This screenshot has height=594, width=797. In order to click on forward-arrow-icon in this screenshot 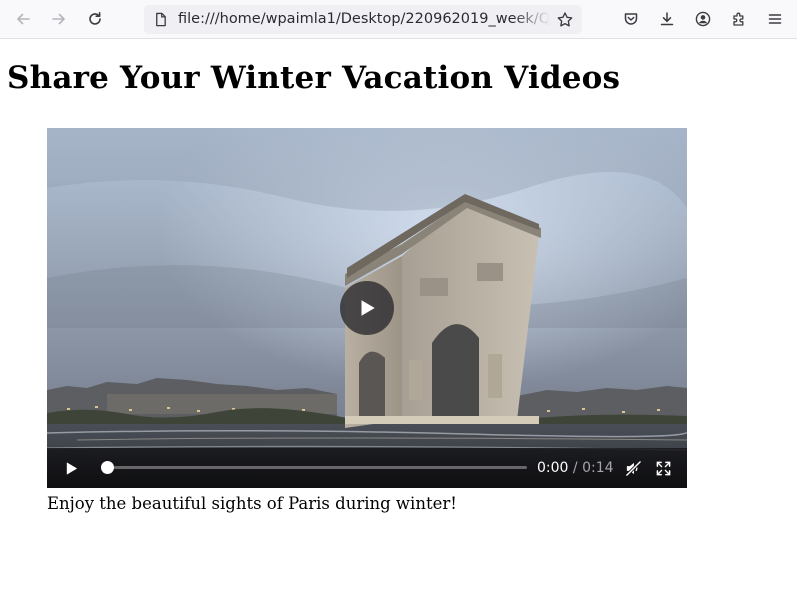, I will do `click(58, 19)`.